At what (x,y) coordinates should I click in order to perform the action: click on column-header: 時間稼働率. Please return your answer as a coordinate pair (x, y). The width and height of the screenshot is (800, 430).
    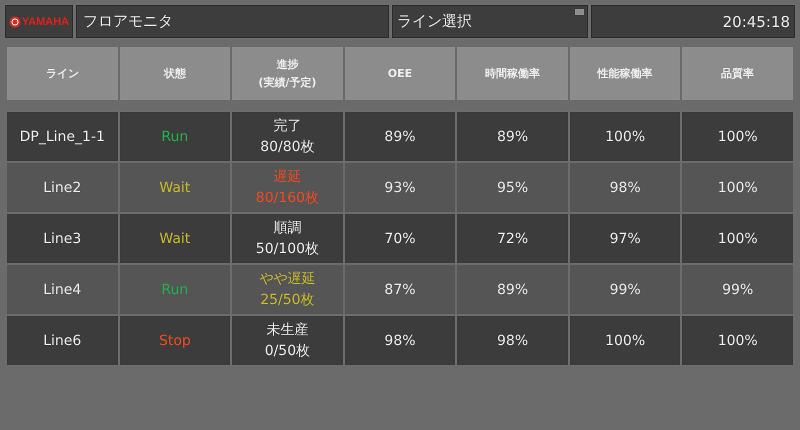
    Looking at the image, I should click on (512, 73).